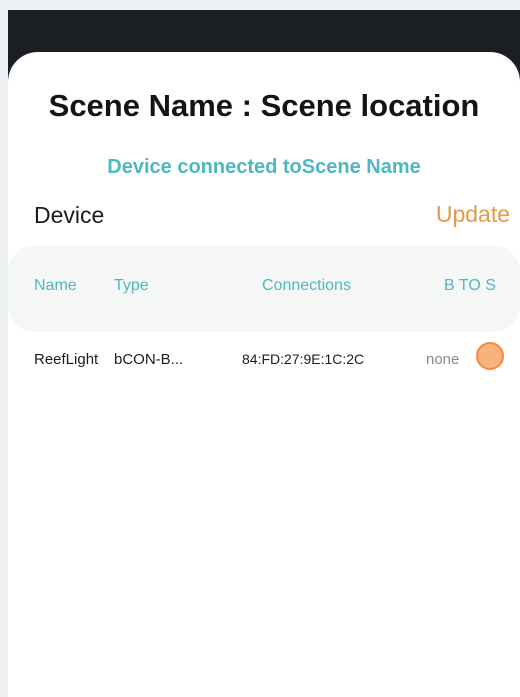  Describe the element at coordinates (131, 285) in the screenshot. I see `column-header-type: Type` at that location.